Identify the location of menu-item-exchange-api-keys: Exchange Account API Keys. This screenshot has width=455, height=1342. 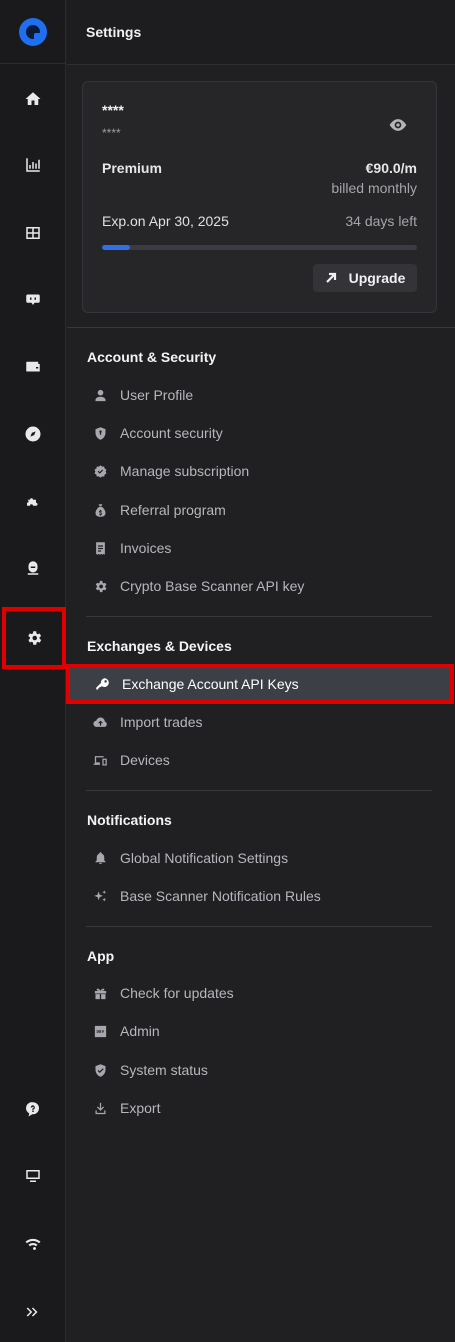
(260, 684).